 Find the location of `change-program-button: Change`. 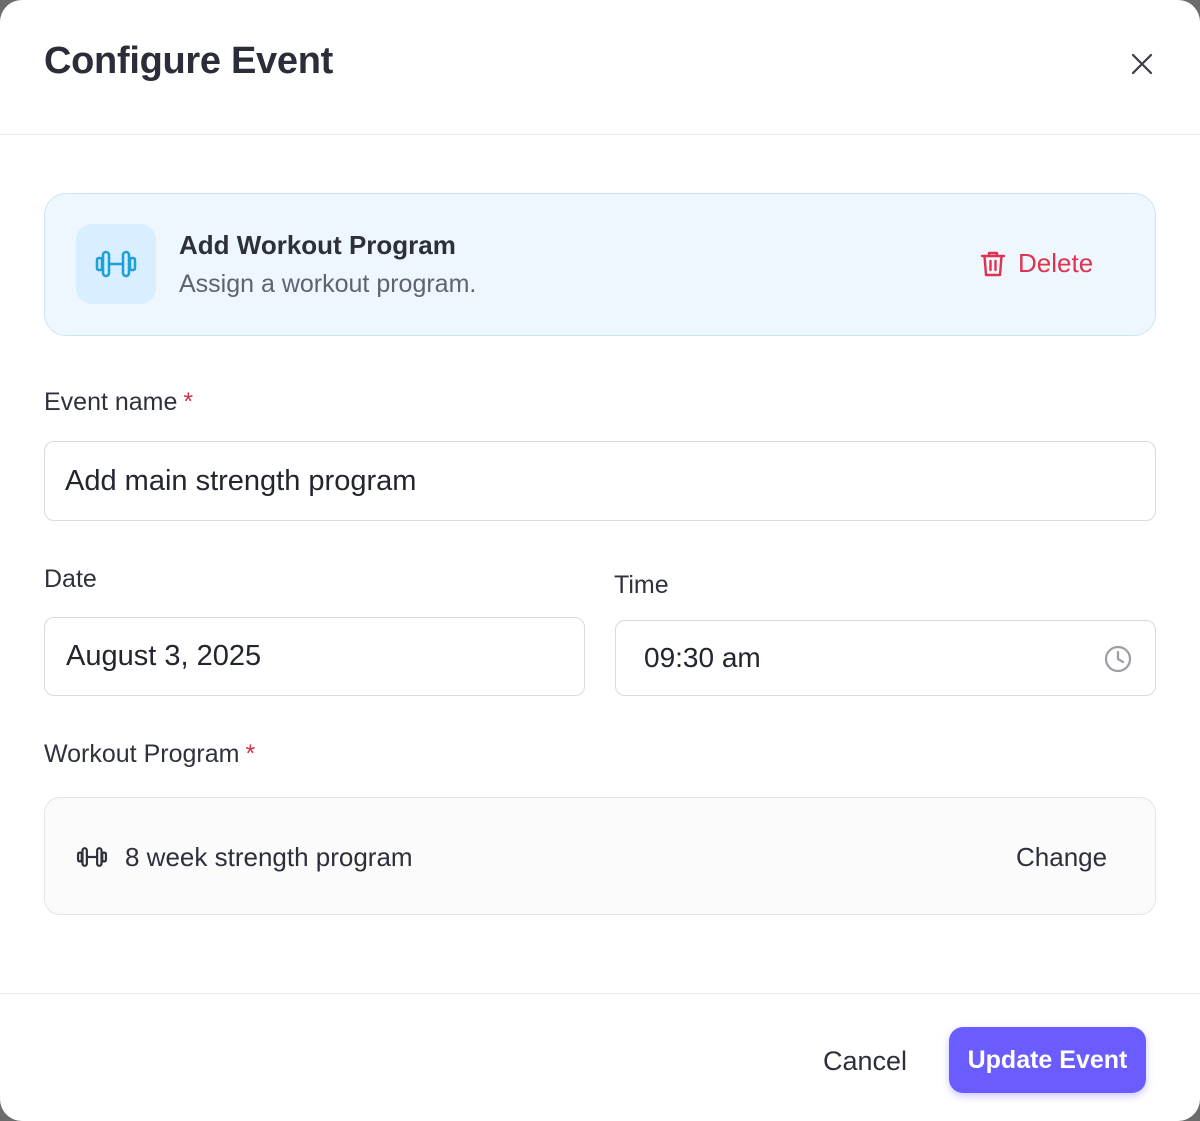

change-program-button: Change is located at coordinates (1061, 857).